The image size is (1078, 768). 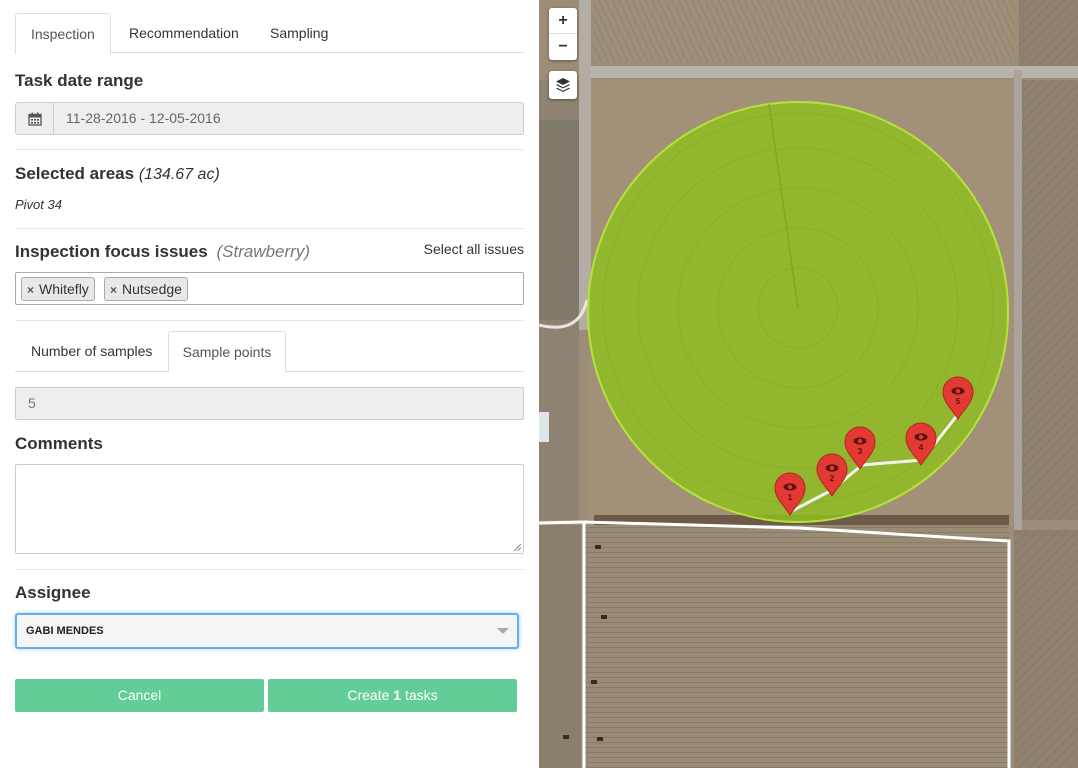 What do you see at coordinates (152, 289) in the screenshot?
I see `issue-tag-label: Nutsedge` at bounding box center [152, 289].